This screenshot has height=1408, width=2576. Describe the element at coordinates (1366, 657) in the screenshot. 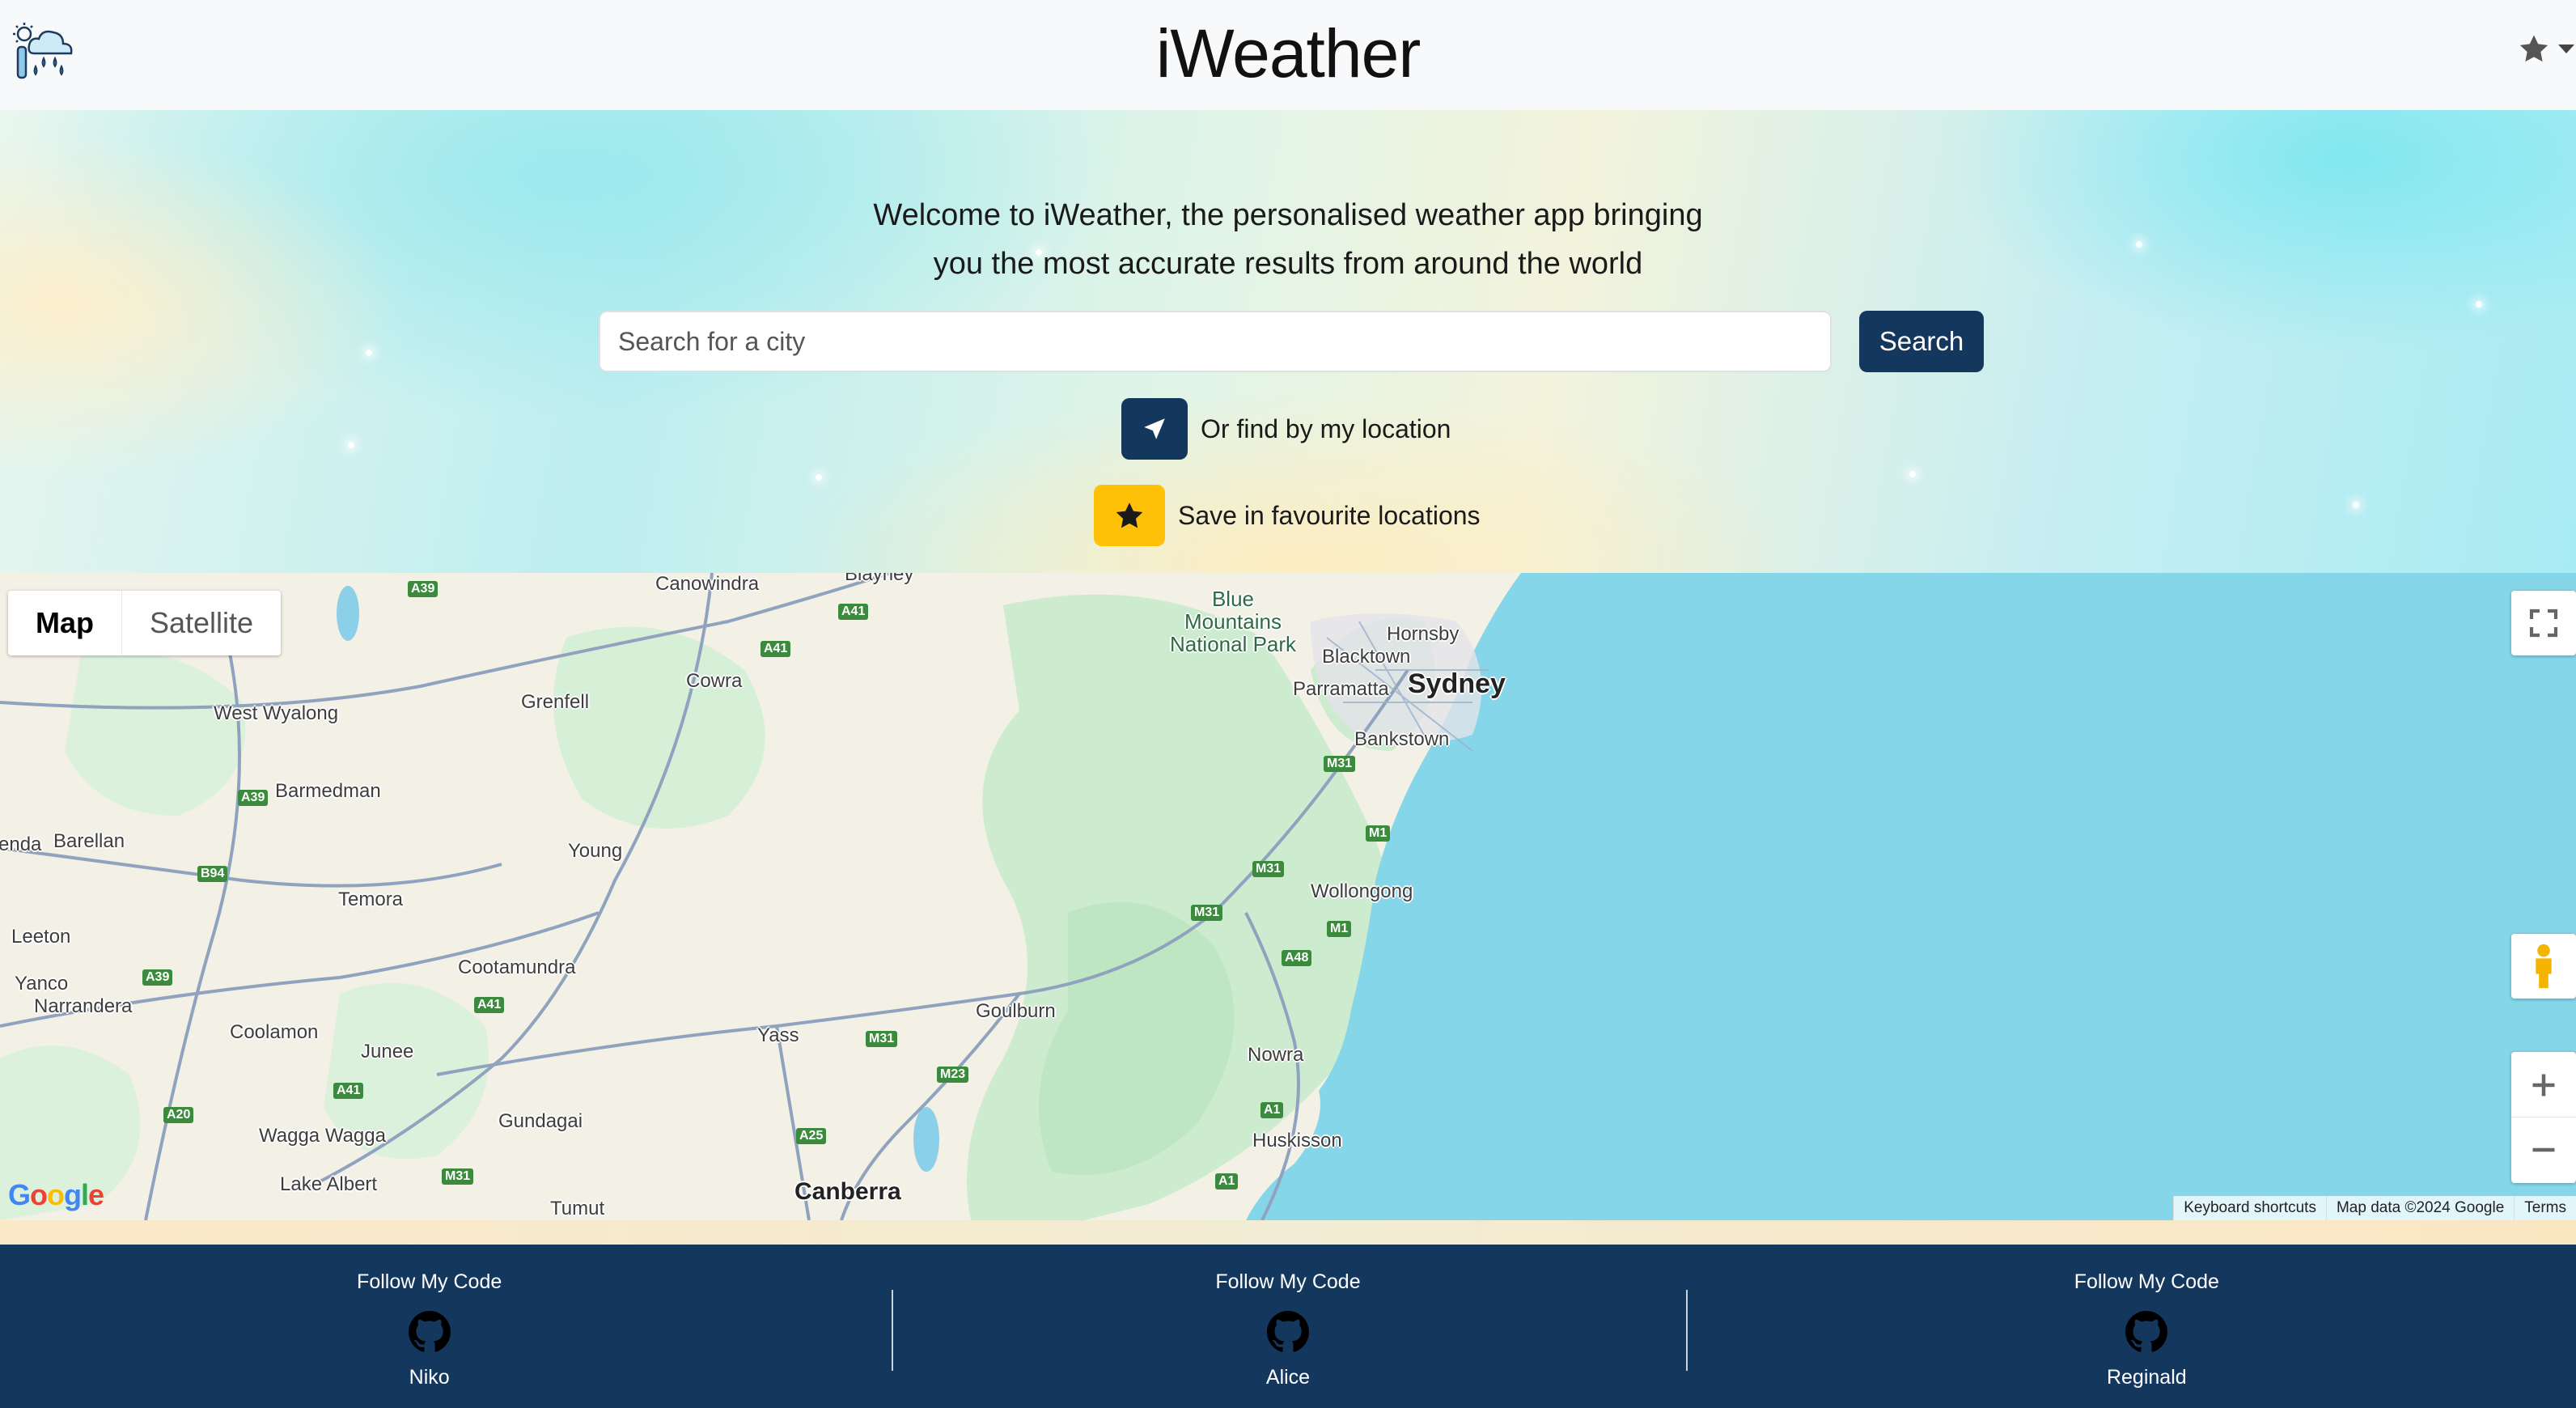

I see `map-label-blacktown: Blacktown` at that location.